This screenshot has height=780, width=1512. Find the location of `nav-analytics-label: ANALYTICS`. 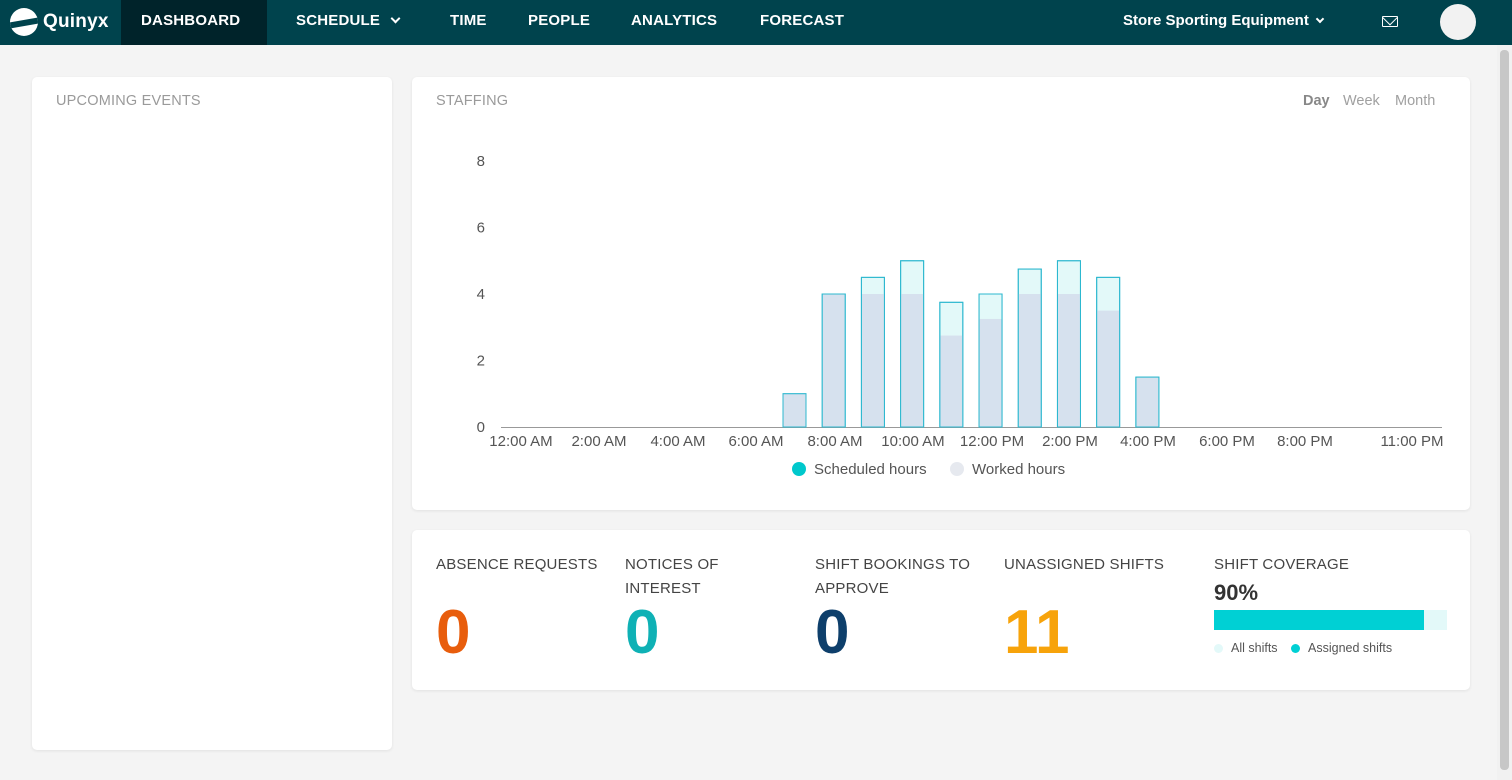

nav-analytics-label: ANALYTICS is located at coordinates (674, 20).